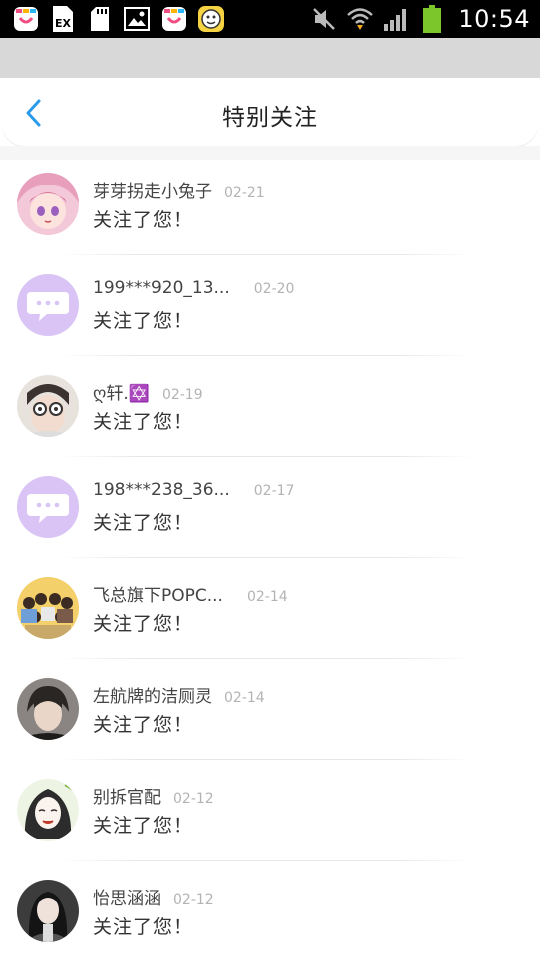 The width and height of the screenshot is (540, 960). What do you see at coordinates (270, 118) in the screenshot?
I see `page-title: 特别关注` at bounding box center [270, 118].